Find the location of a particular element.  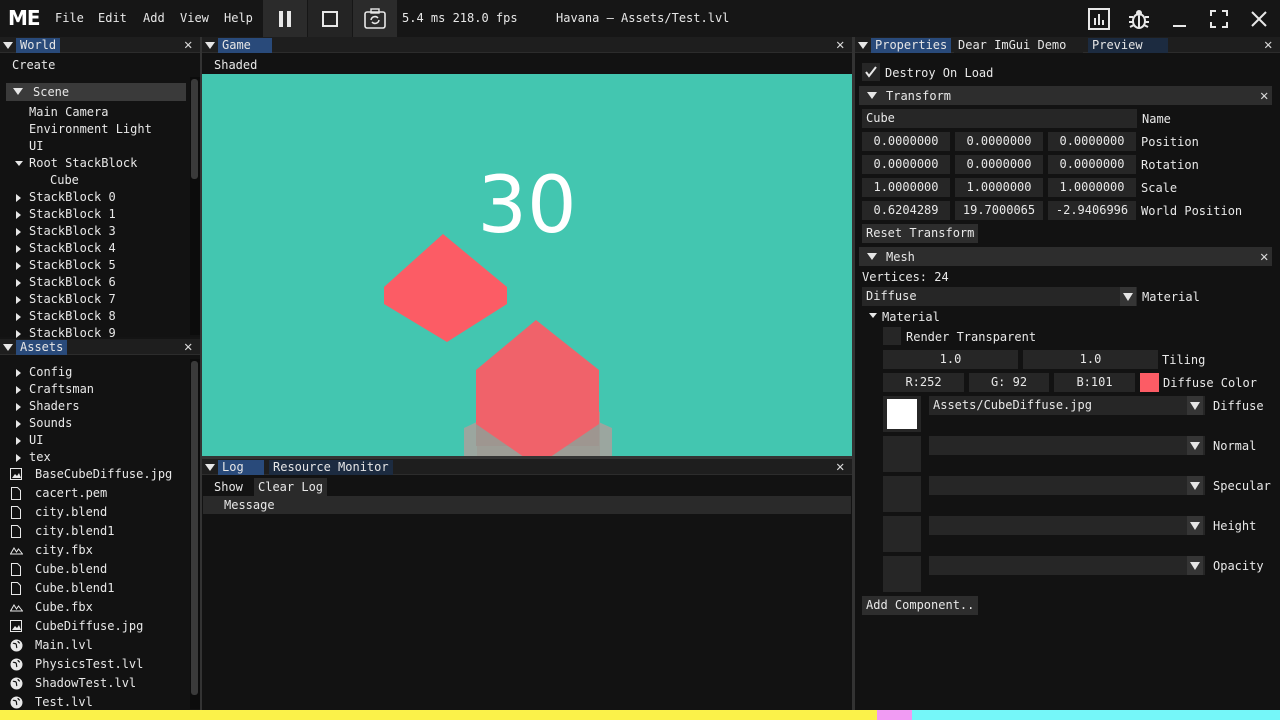

show-menu: Show is located at coordinates (228, 487).